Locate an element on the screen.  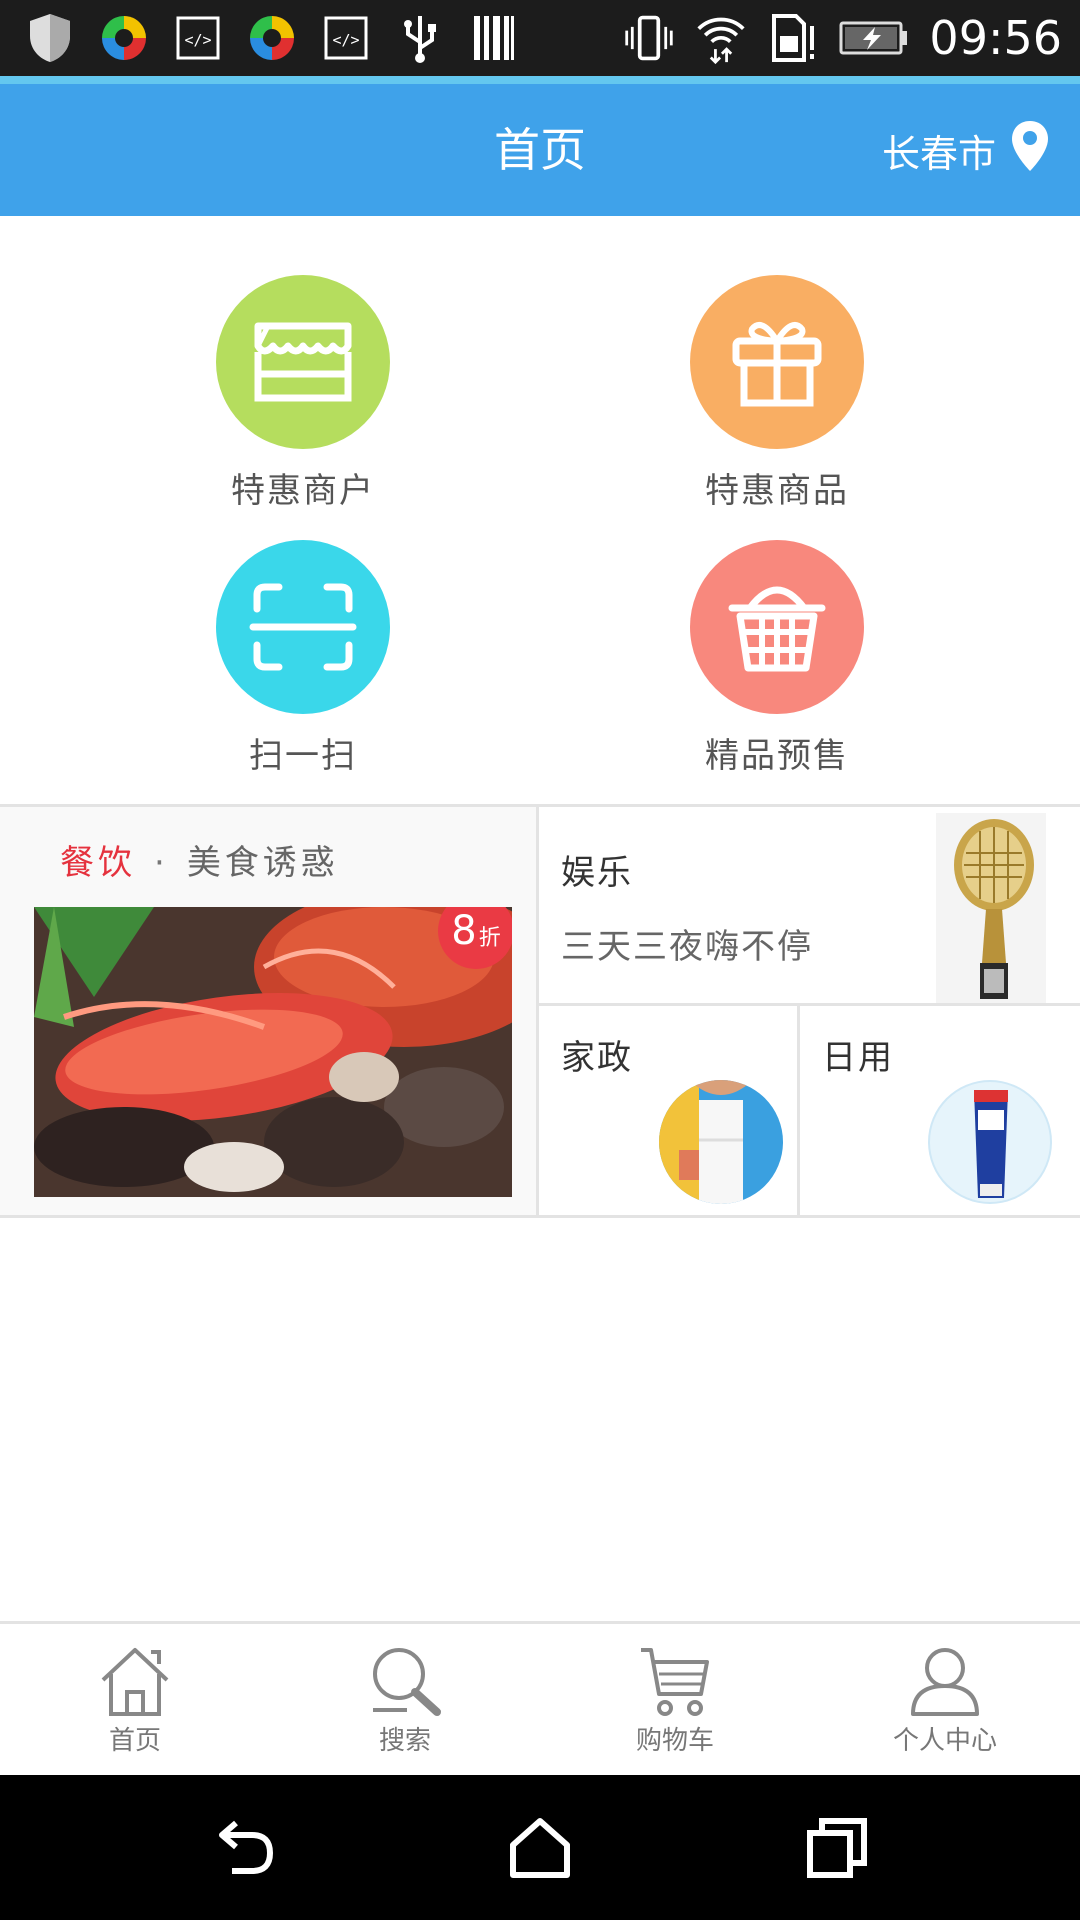
microphone-image is located at coordinates (991, 908).